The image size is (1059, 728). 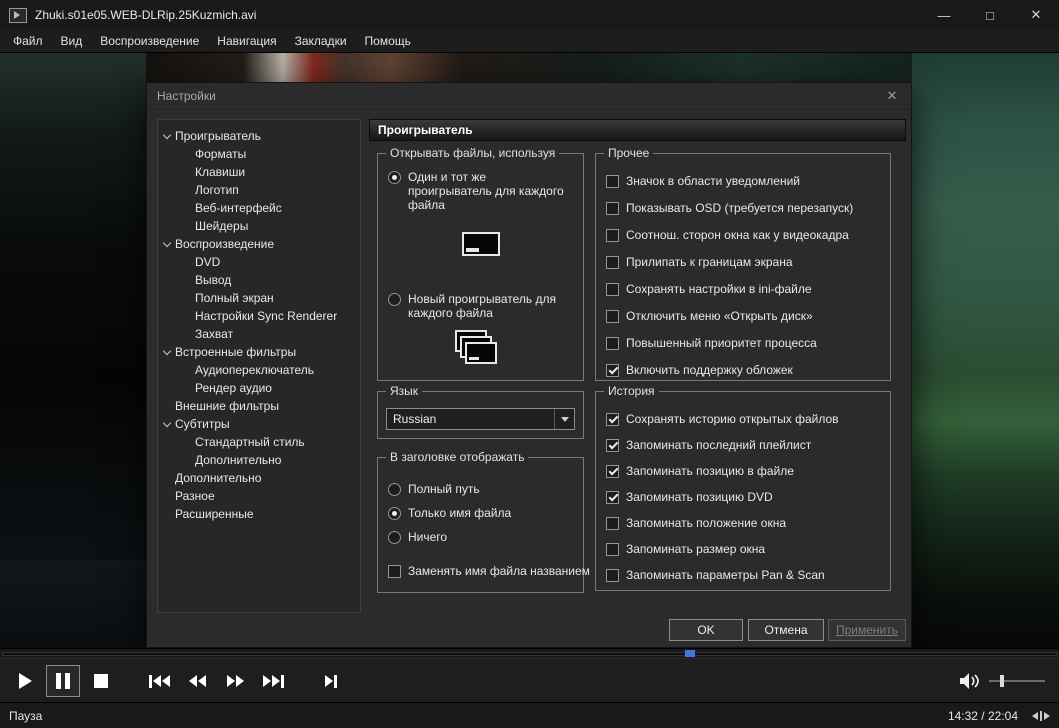 What do you see at coordinates (28, 41) in the screenshot?
I see `menu-file: Файл` at bounding box center [28, 41].